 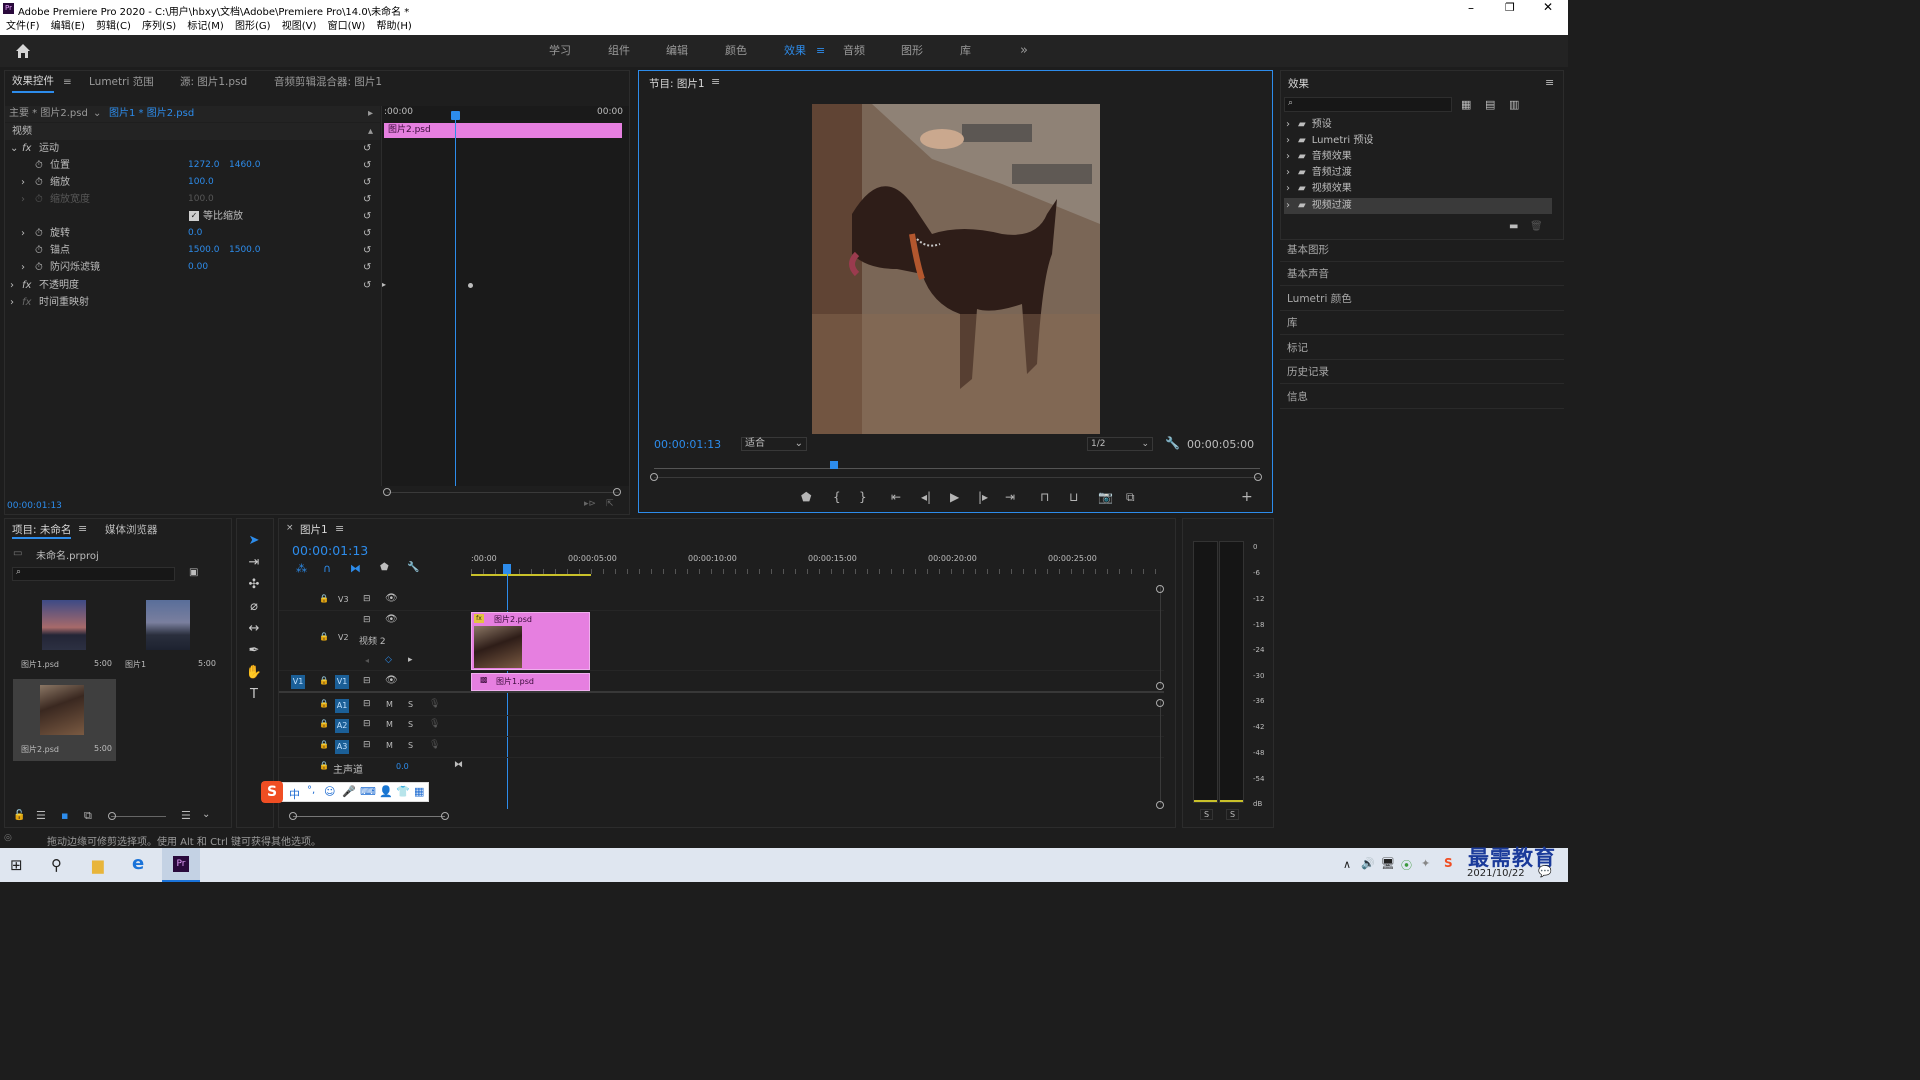 What do you see at coordinates (956, 269) in the screenshot?
I see `program-video-frame` at bounding box center [956, 269].